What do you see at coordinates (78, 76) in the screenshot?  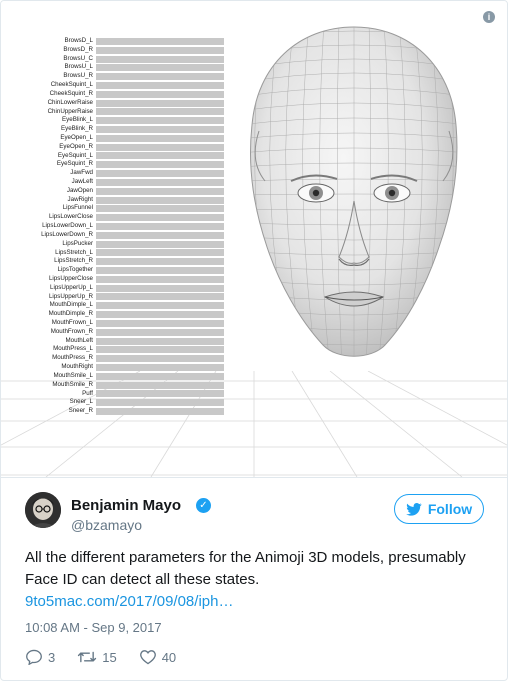 I see `param-label: BrowsU_R` at bounding box center [78, 76].